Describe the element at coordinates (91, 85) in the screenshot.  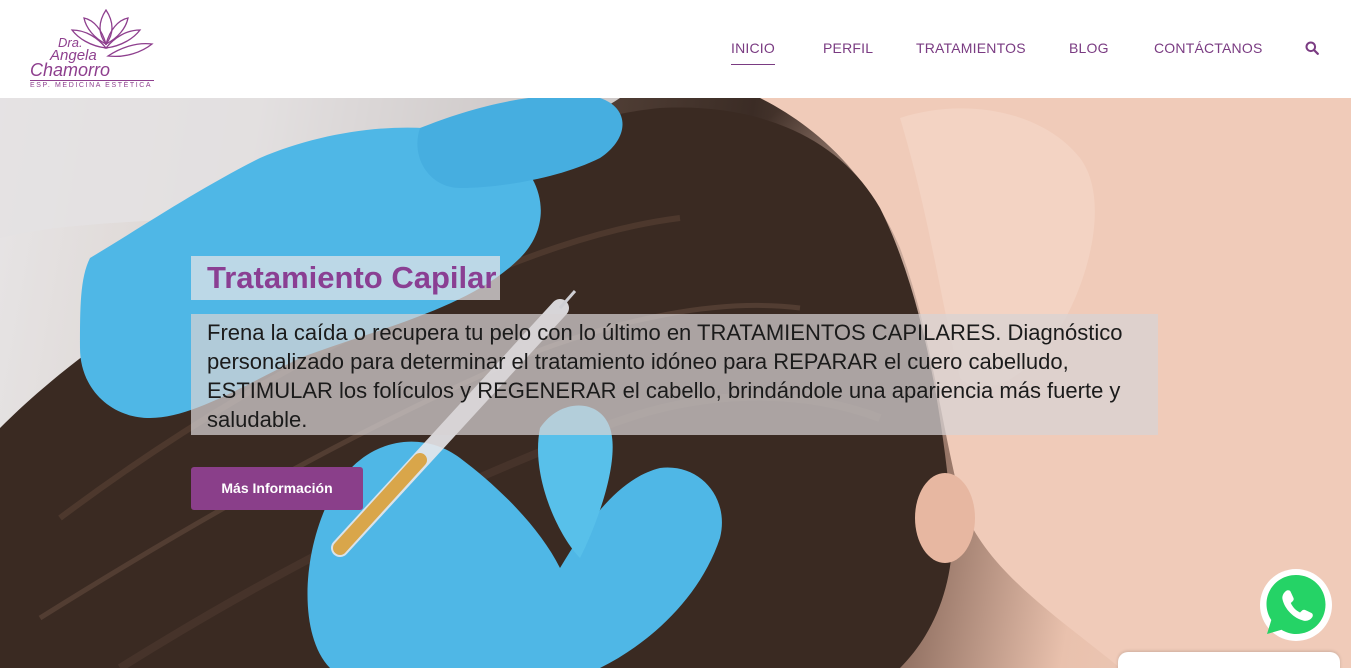
I see `logo-subtitle: ESP. MEDICINA ESTÉTICA` at that location.